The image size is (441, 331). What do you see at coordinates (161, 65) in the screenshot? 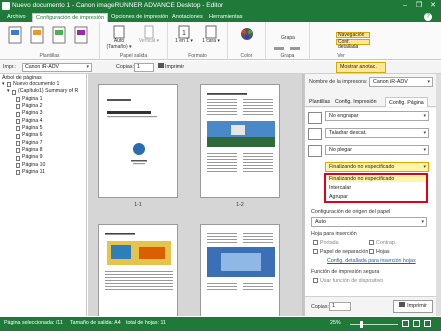
I see `printer-icon` at bounding box center [161, 65].